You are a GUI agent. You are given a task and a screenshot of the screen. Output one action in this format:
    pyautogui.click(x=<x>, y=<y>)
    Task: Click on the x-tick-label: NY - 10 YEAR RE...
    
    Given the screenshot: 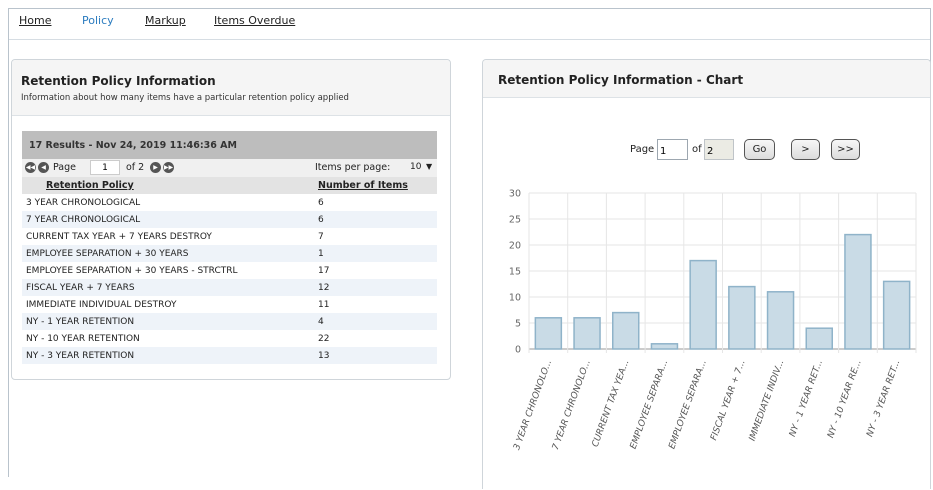 What is the action you would take?
    pyautogui.click(x=845, y=399)
    